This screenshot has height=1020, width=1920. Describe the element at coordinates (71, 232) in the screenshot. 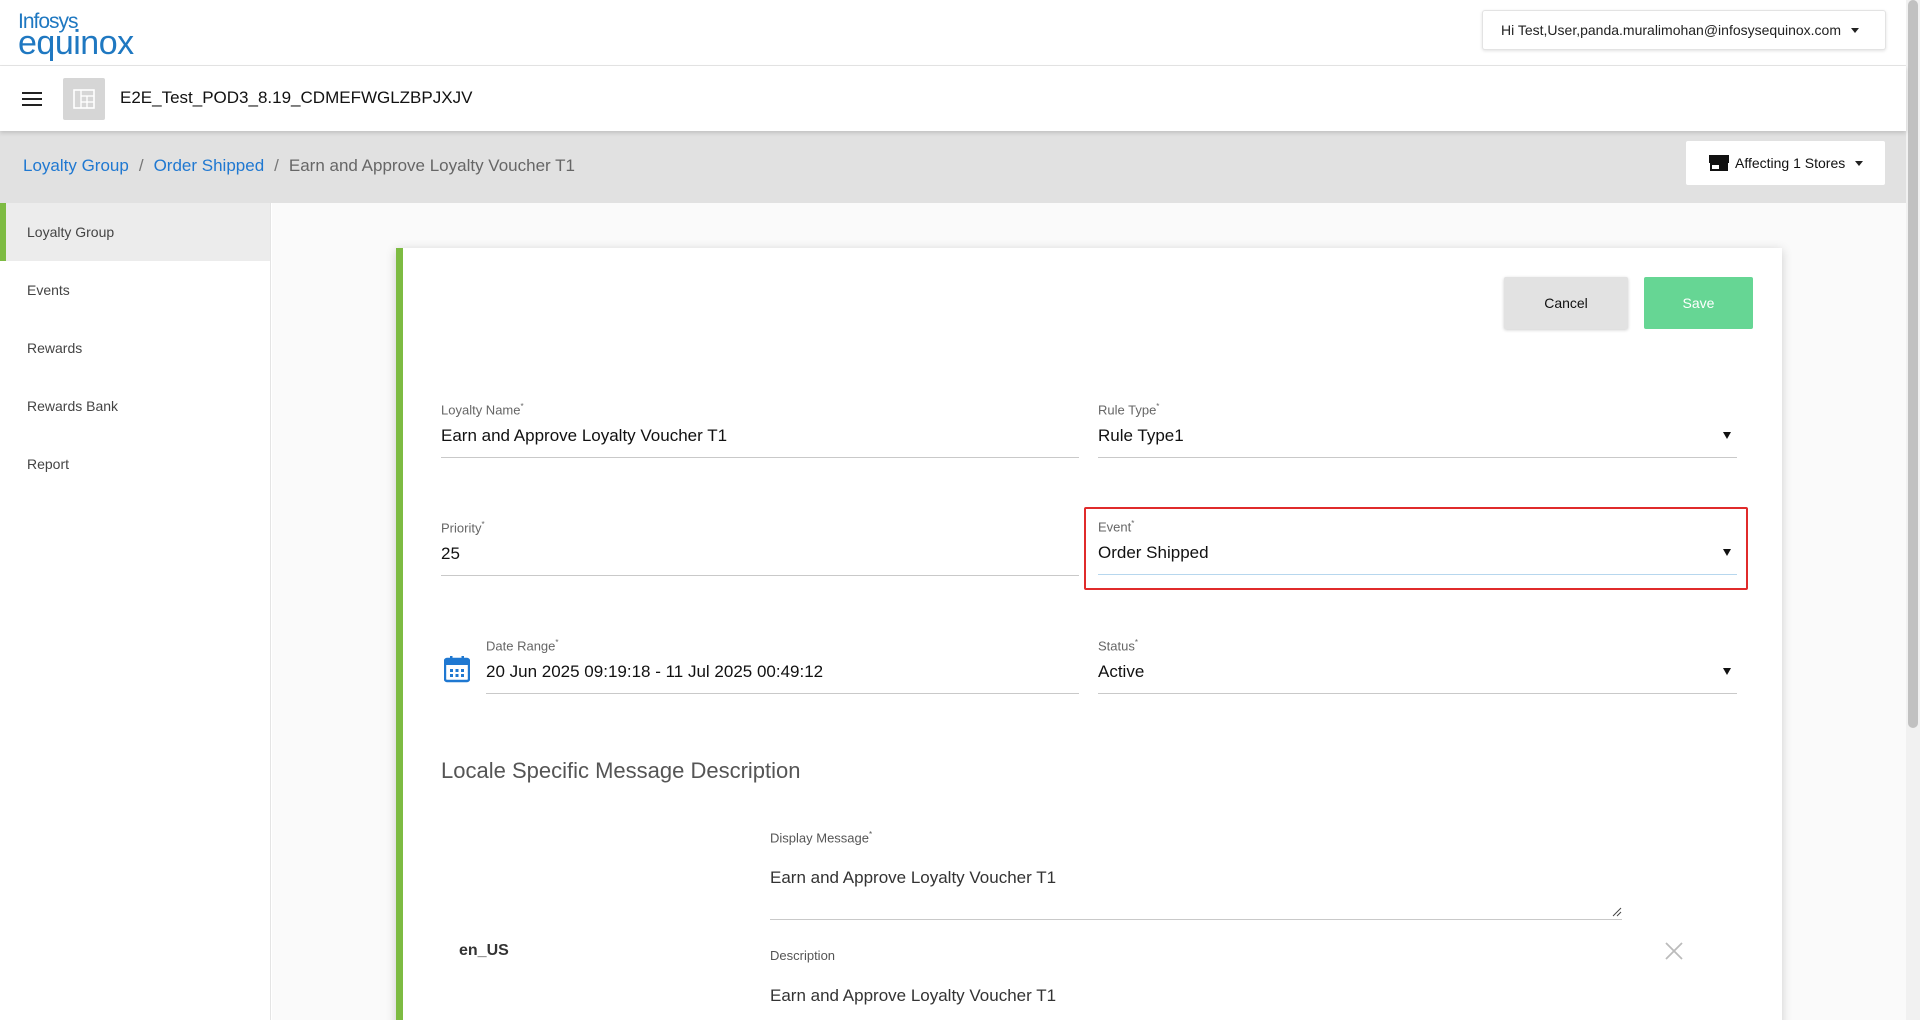

I see `sidebar-item-label: Loyalty Group` at that location.